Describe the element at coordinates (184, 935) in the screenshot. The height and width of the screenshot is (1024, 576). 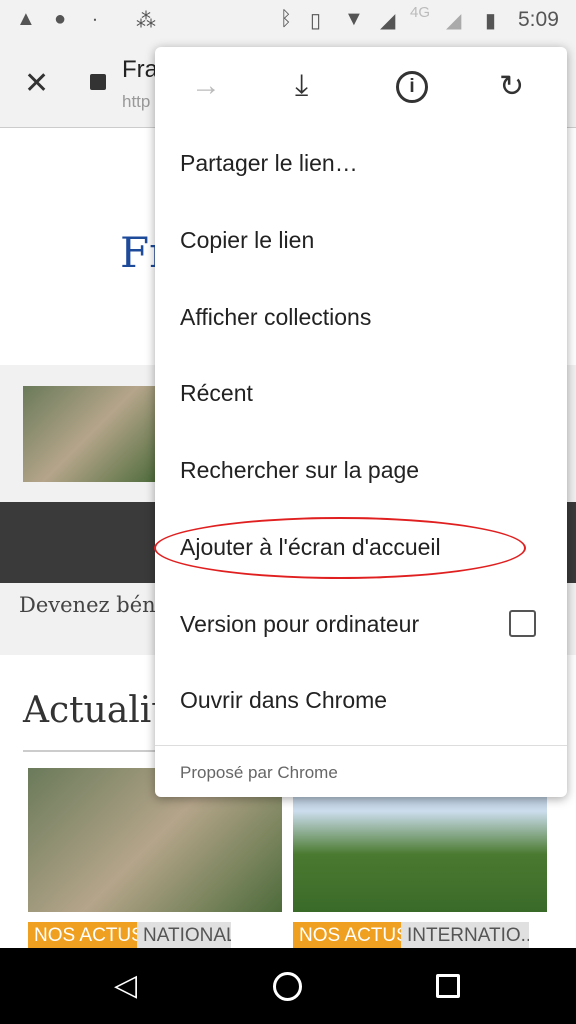
I see `news-category: NATIONAL` at that location.